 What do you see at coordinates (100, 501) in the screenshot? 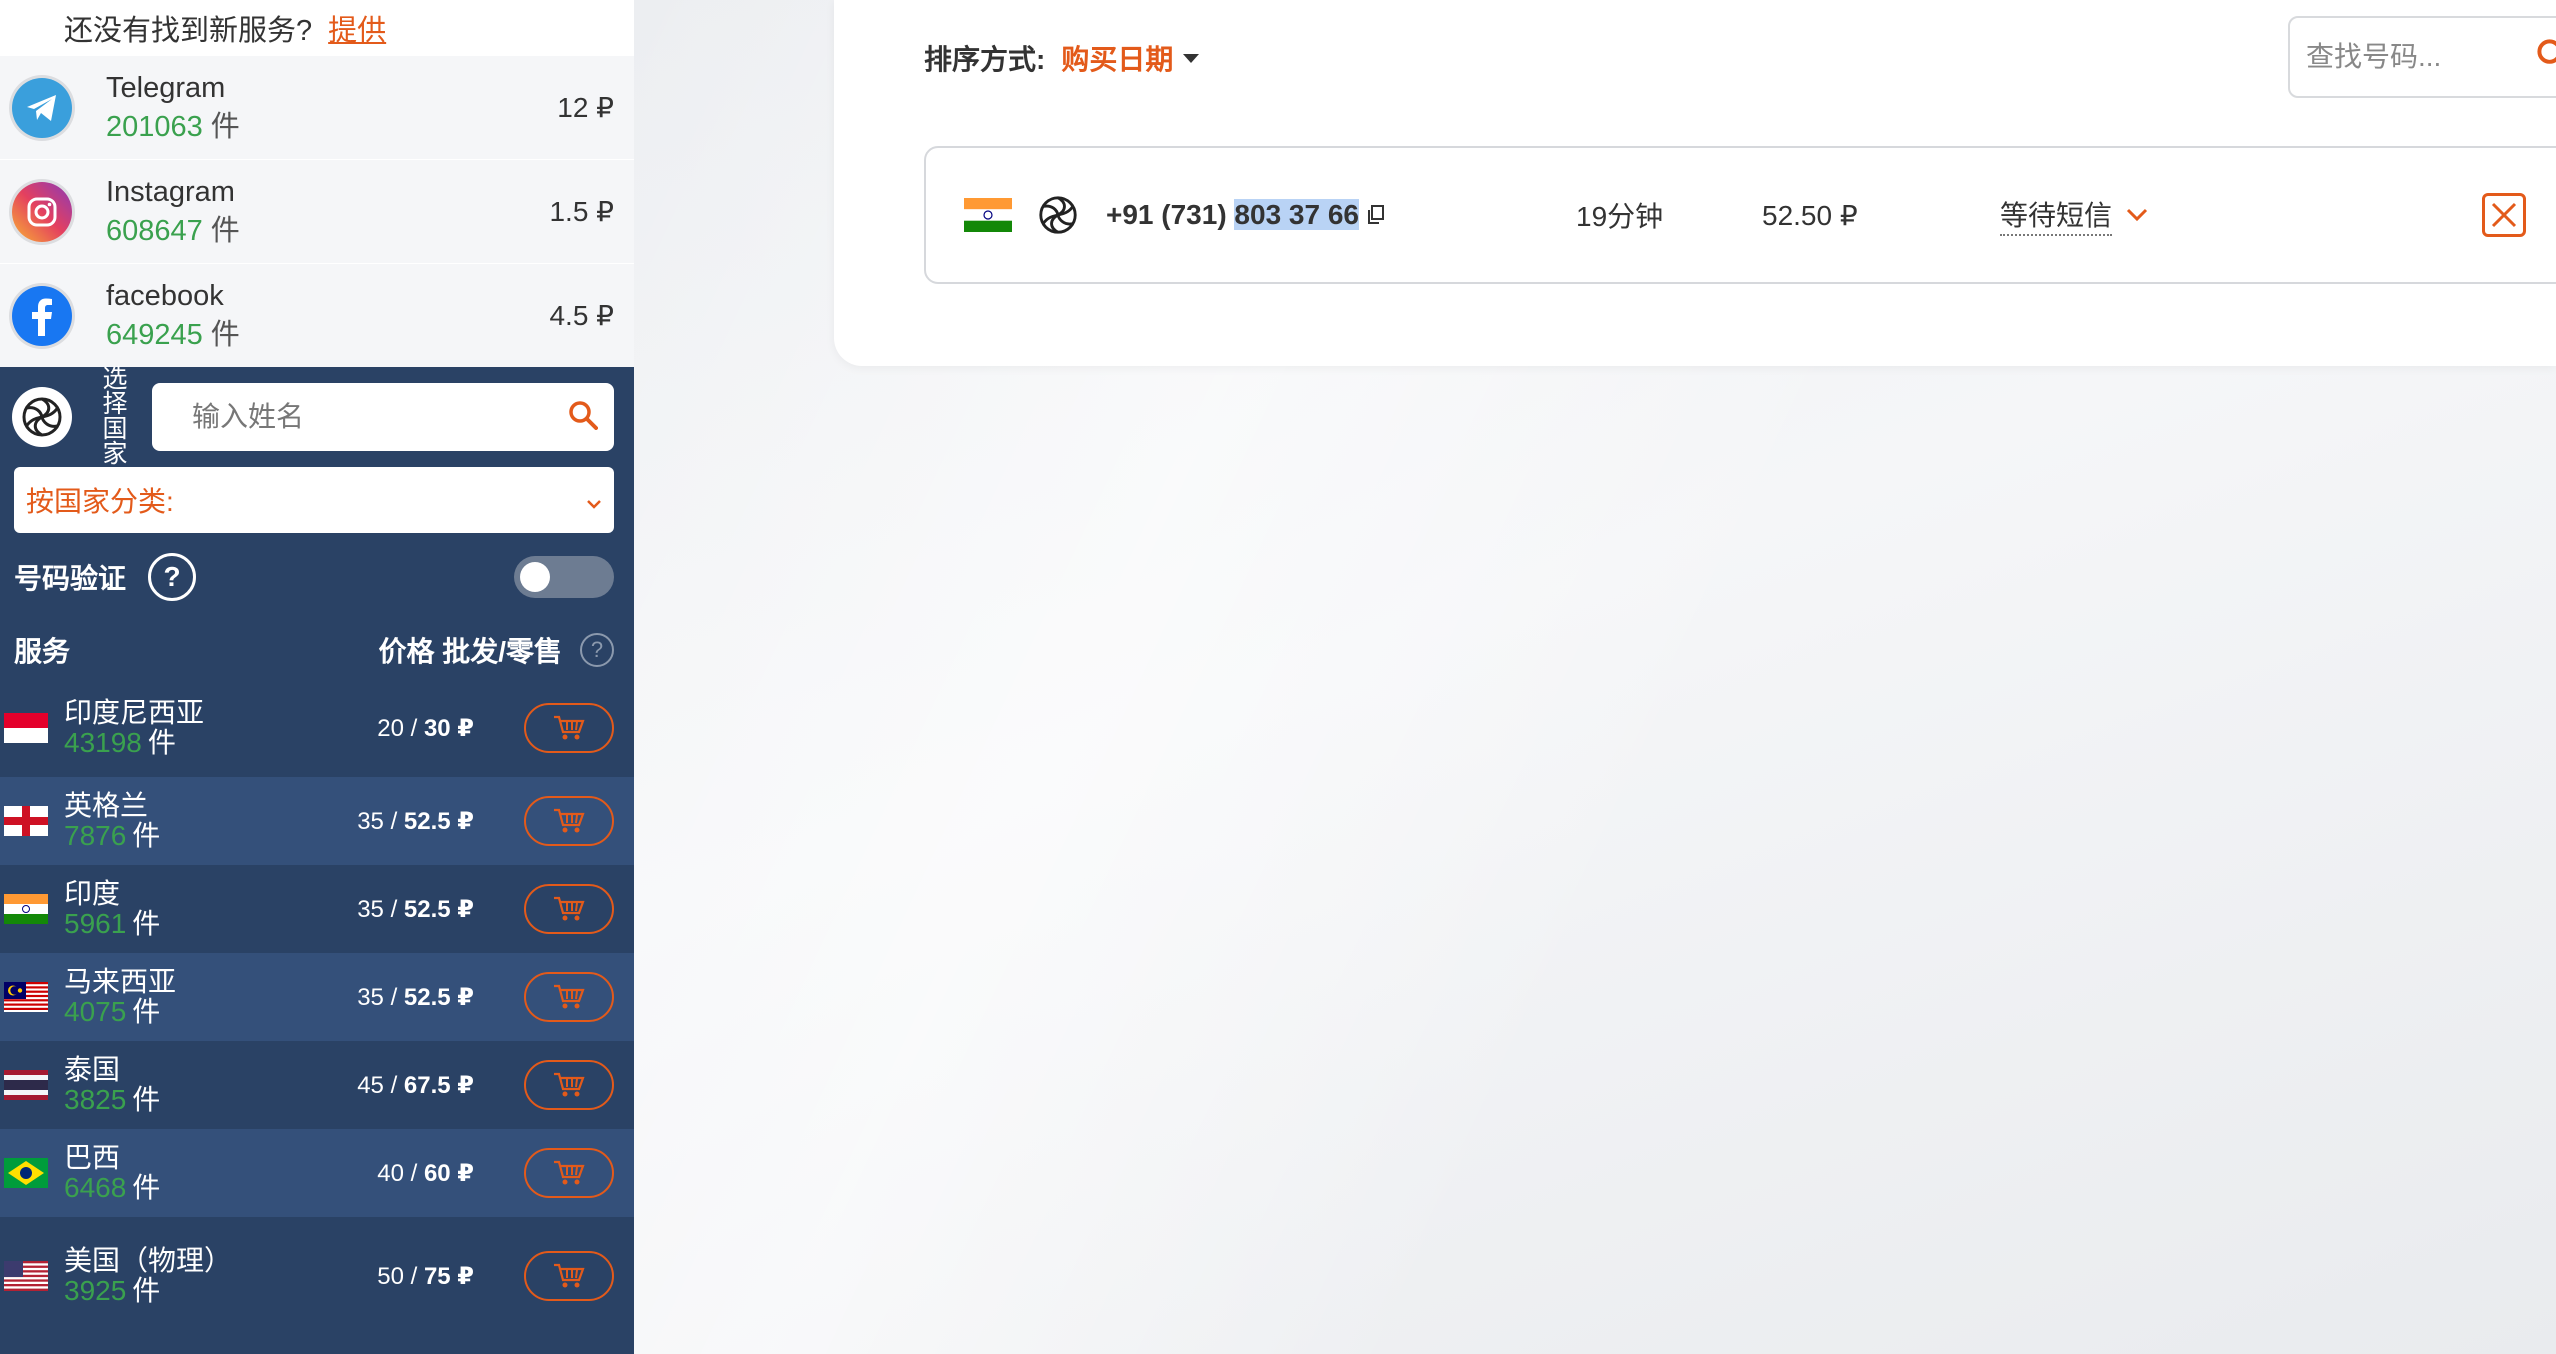
I see `country-filter-label: 按国家分类:` at bounding box center [100, 501].